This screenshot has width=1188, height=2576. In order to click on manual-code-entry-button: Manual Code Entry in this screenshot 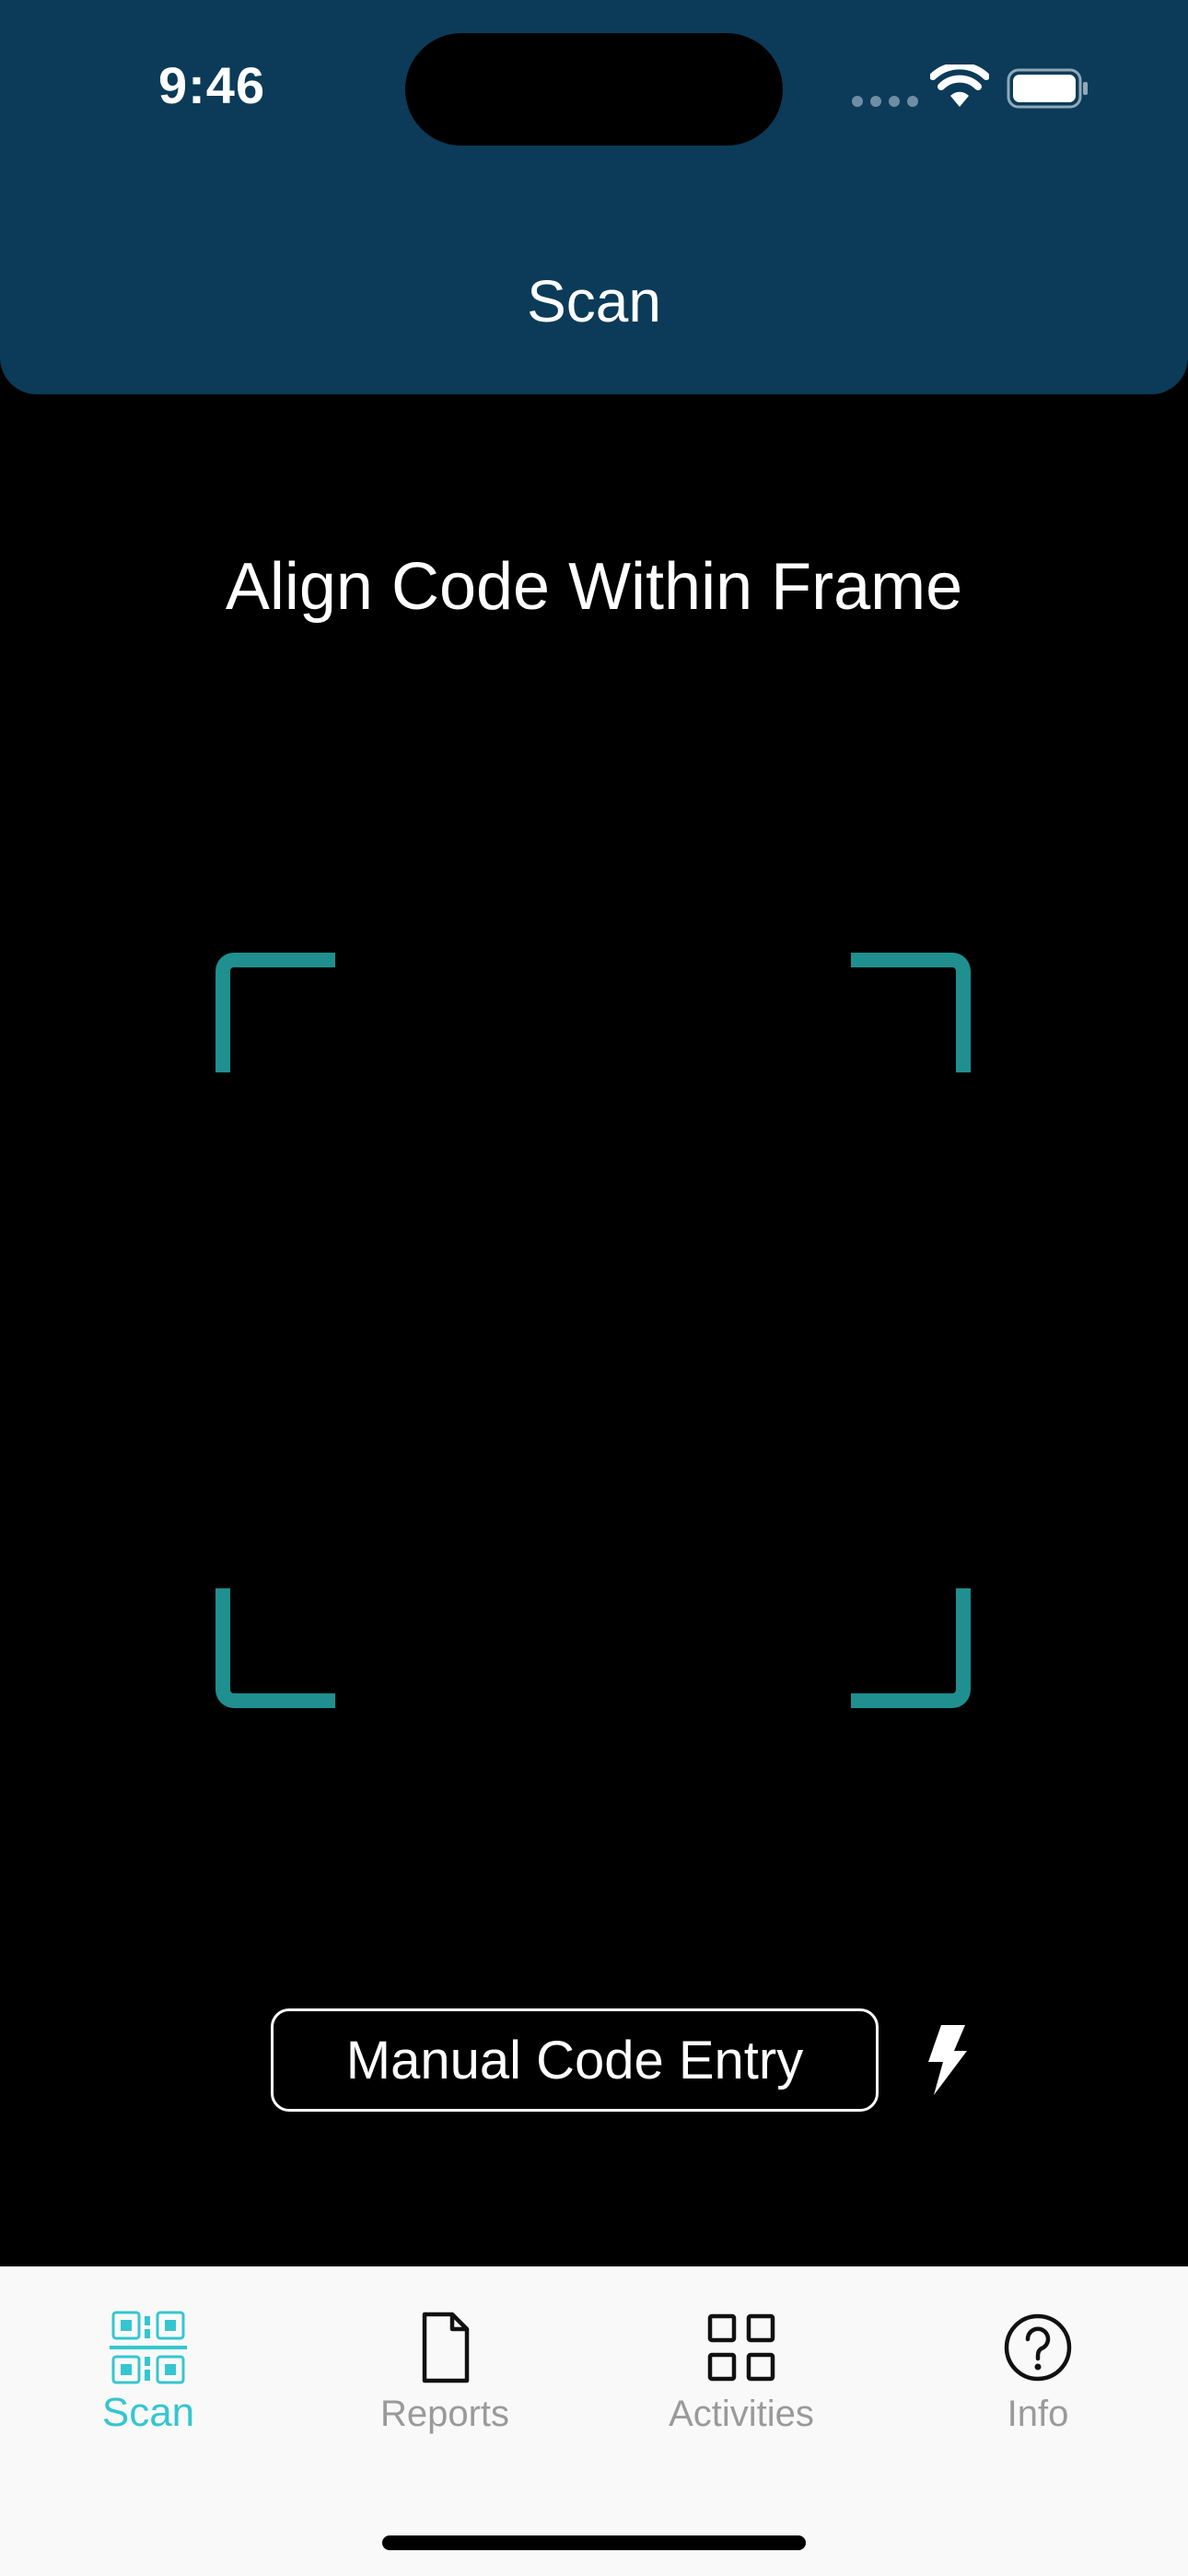, I will do `click(575, 2060)`.